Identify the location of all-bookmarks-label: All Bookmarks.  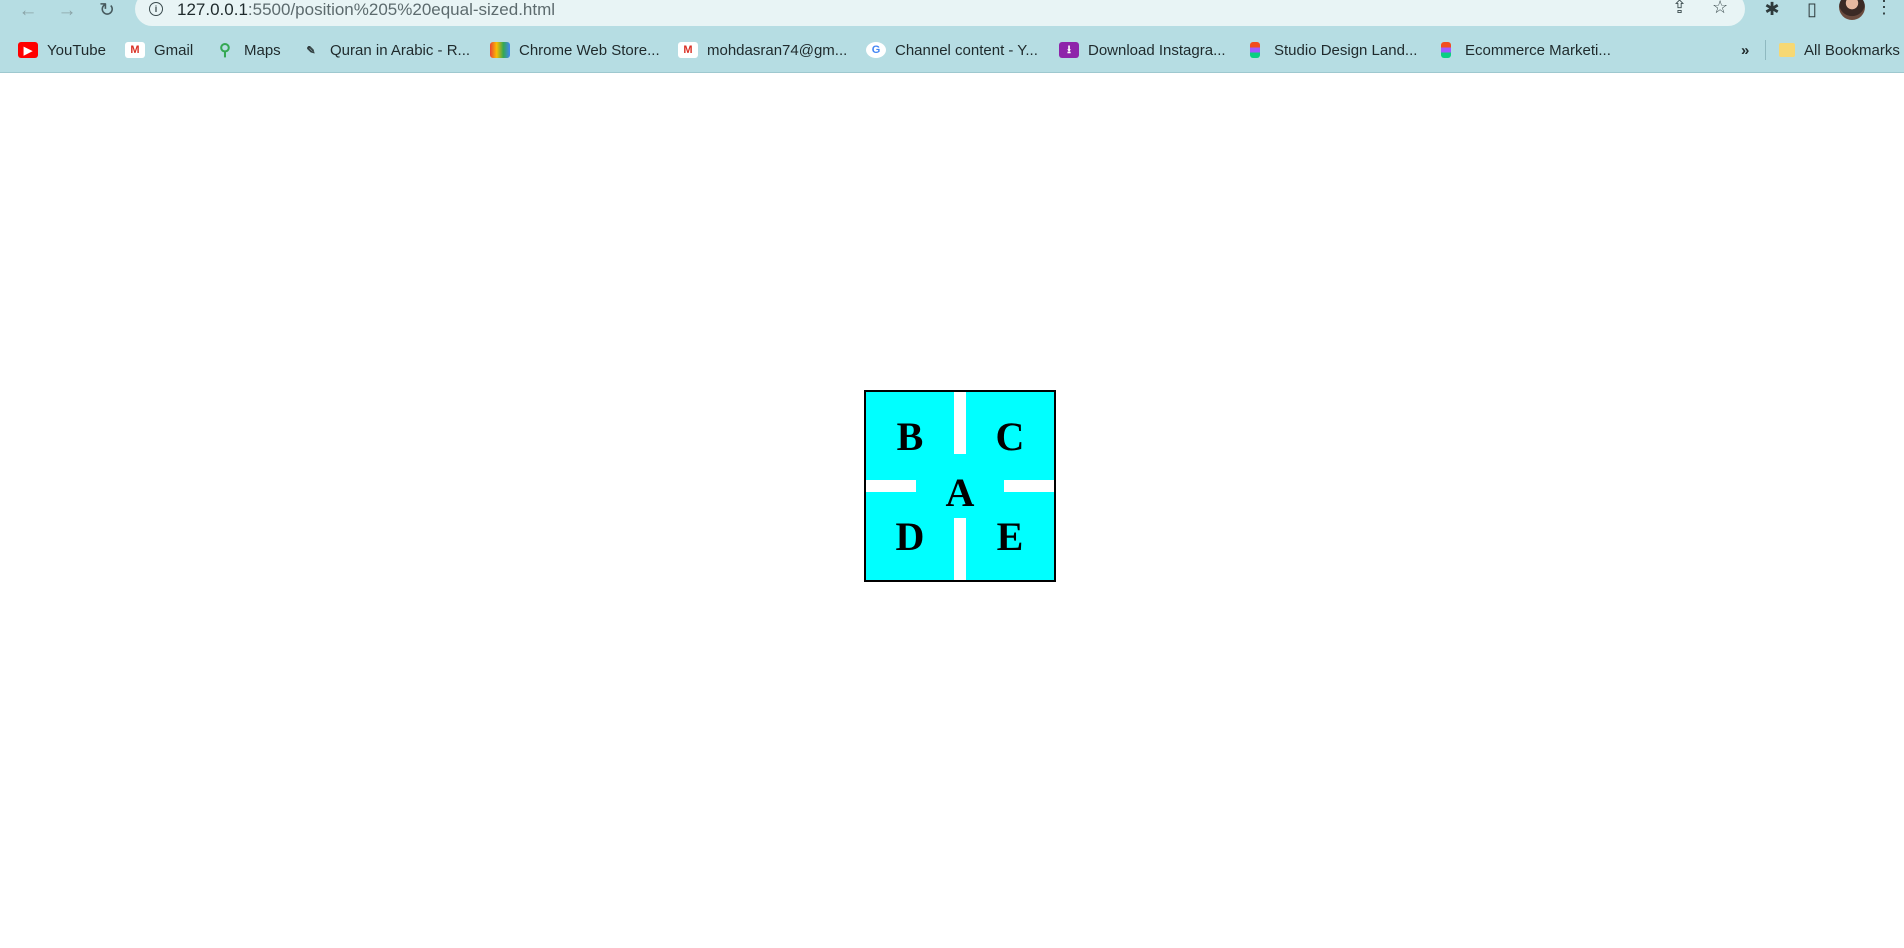
(1852, 50).